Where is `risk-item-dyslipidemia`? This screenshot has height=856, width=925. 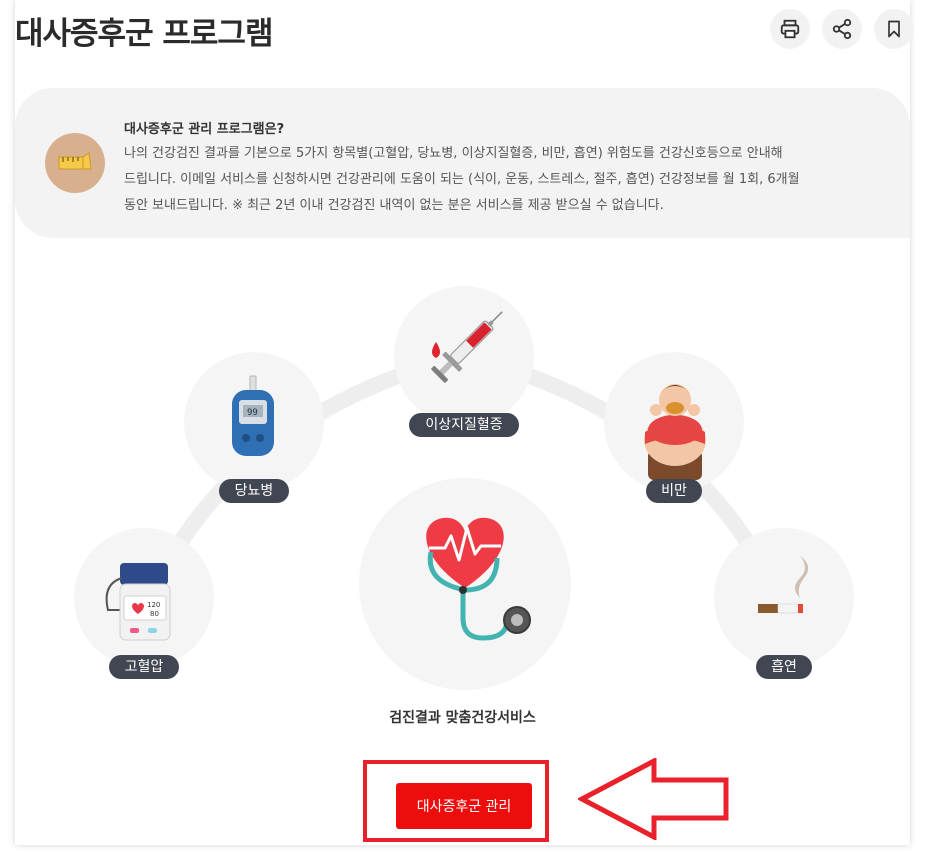 risk-item-dyslipidemia is located at coordinates (464, 356).